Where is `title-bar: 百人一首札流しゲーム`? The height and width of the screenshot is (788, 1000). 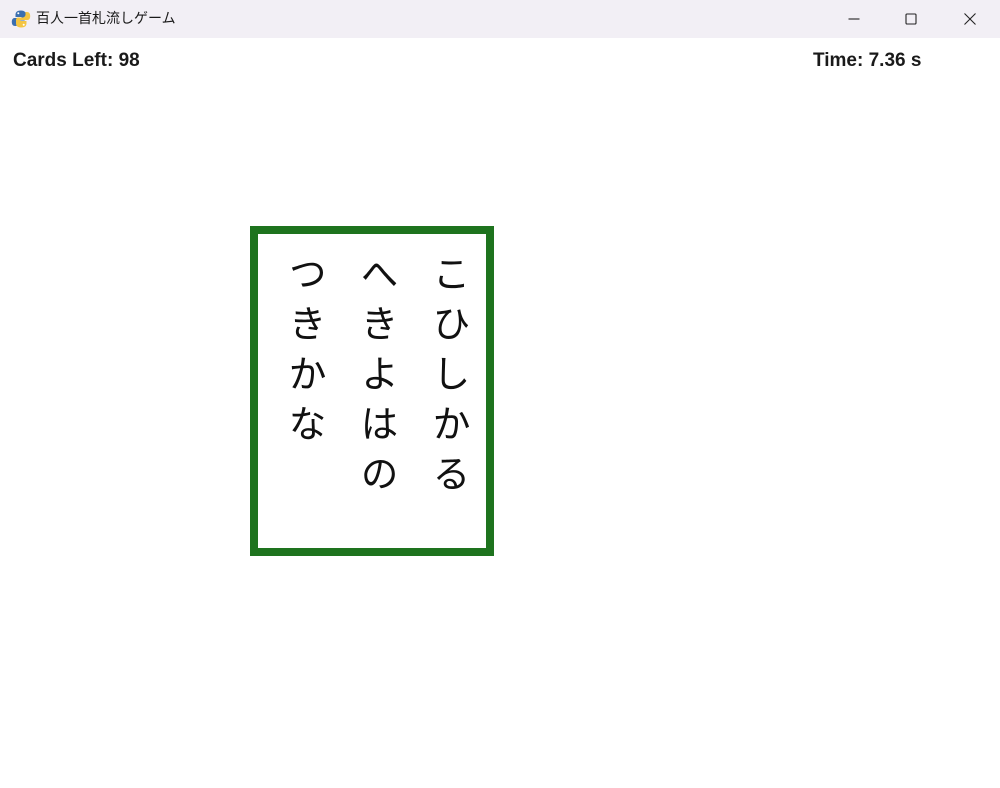 title-bar: 百人一首札流しゲーム is located at coordinates (500, 19).